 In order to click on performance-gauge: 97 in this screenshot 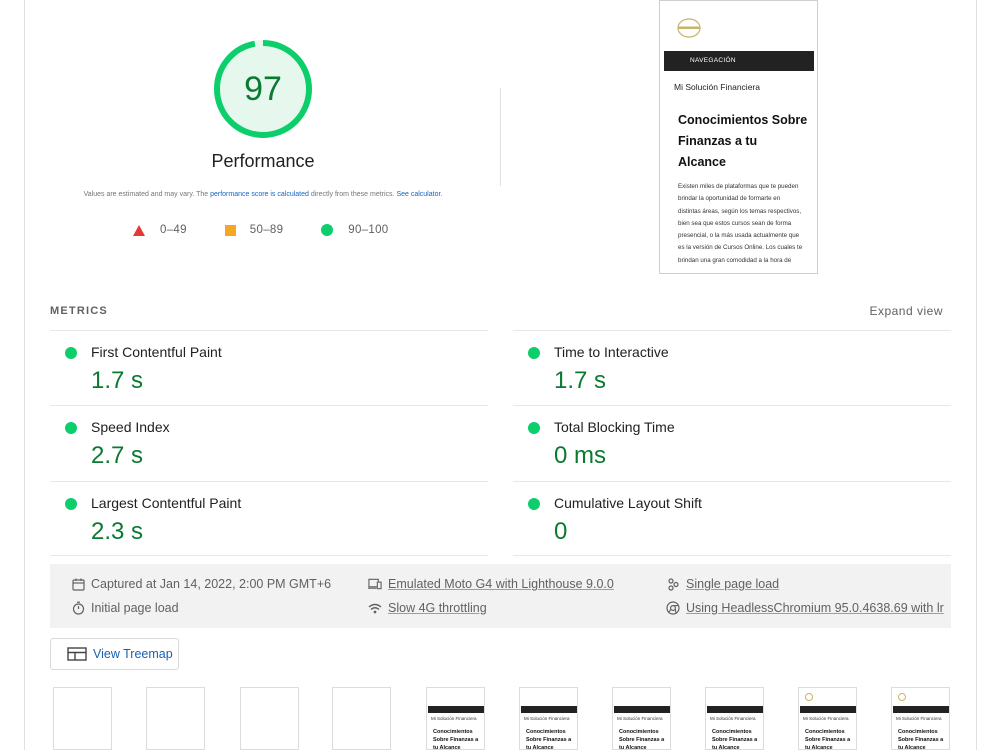, I will do `click(263, 89)`.